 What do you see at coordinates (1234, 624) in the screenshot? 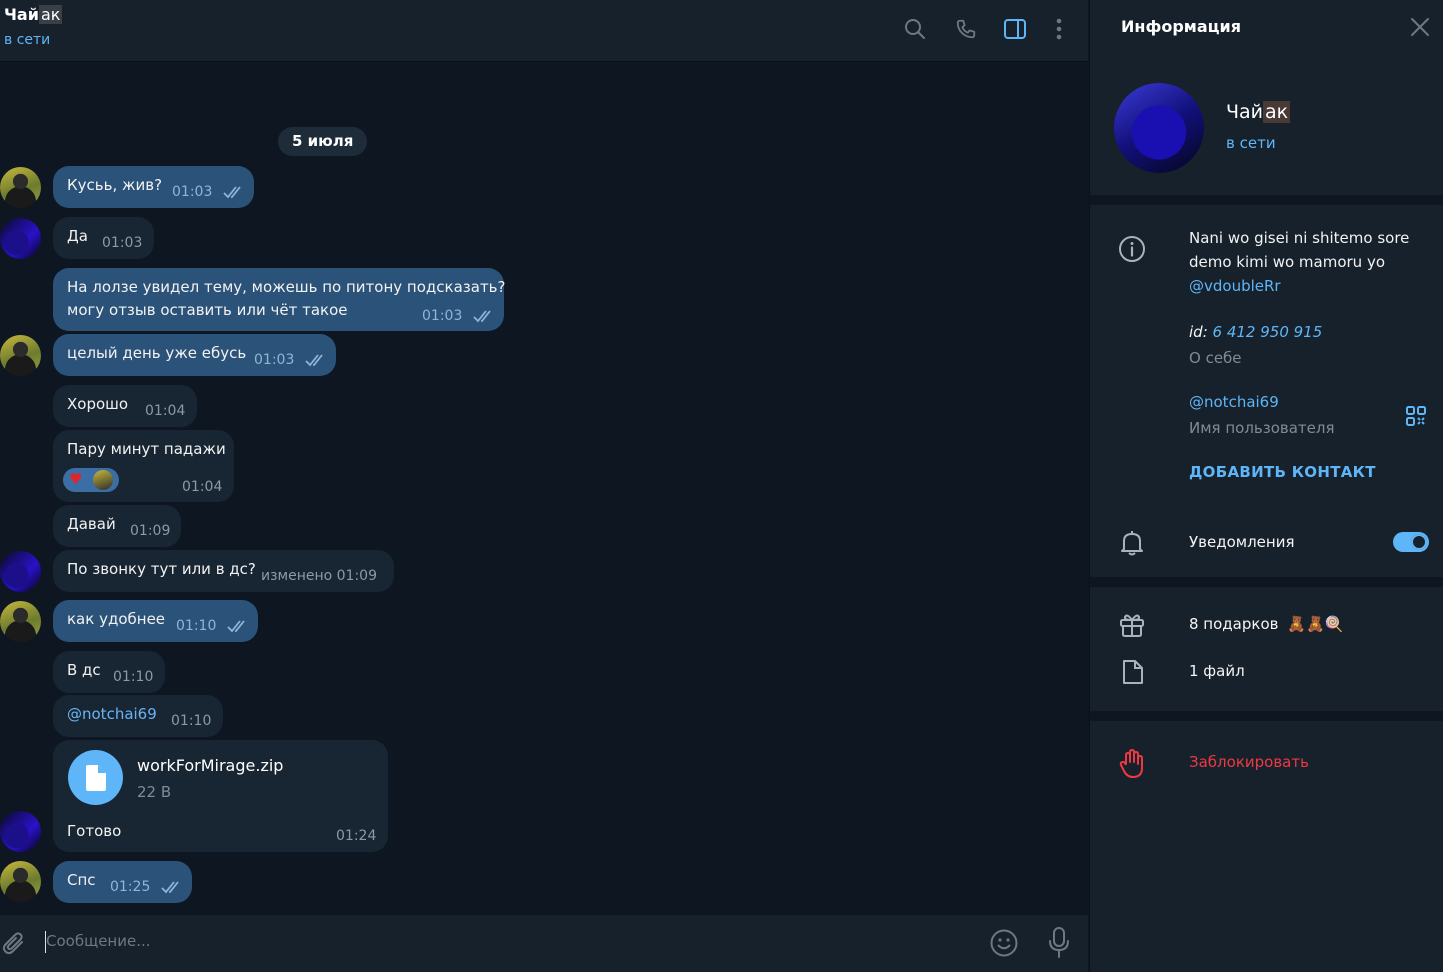
I see `gifts-label: 8 подарков` at bounding box center [1234, 624].